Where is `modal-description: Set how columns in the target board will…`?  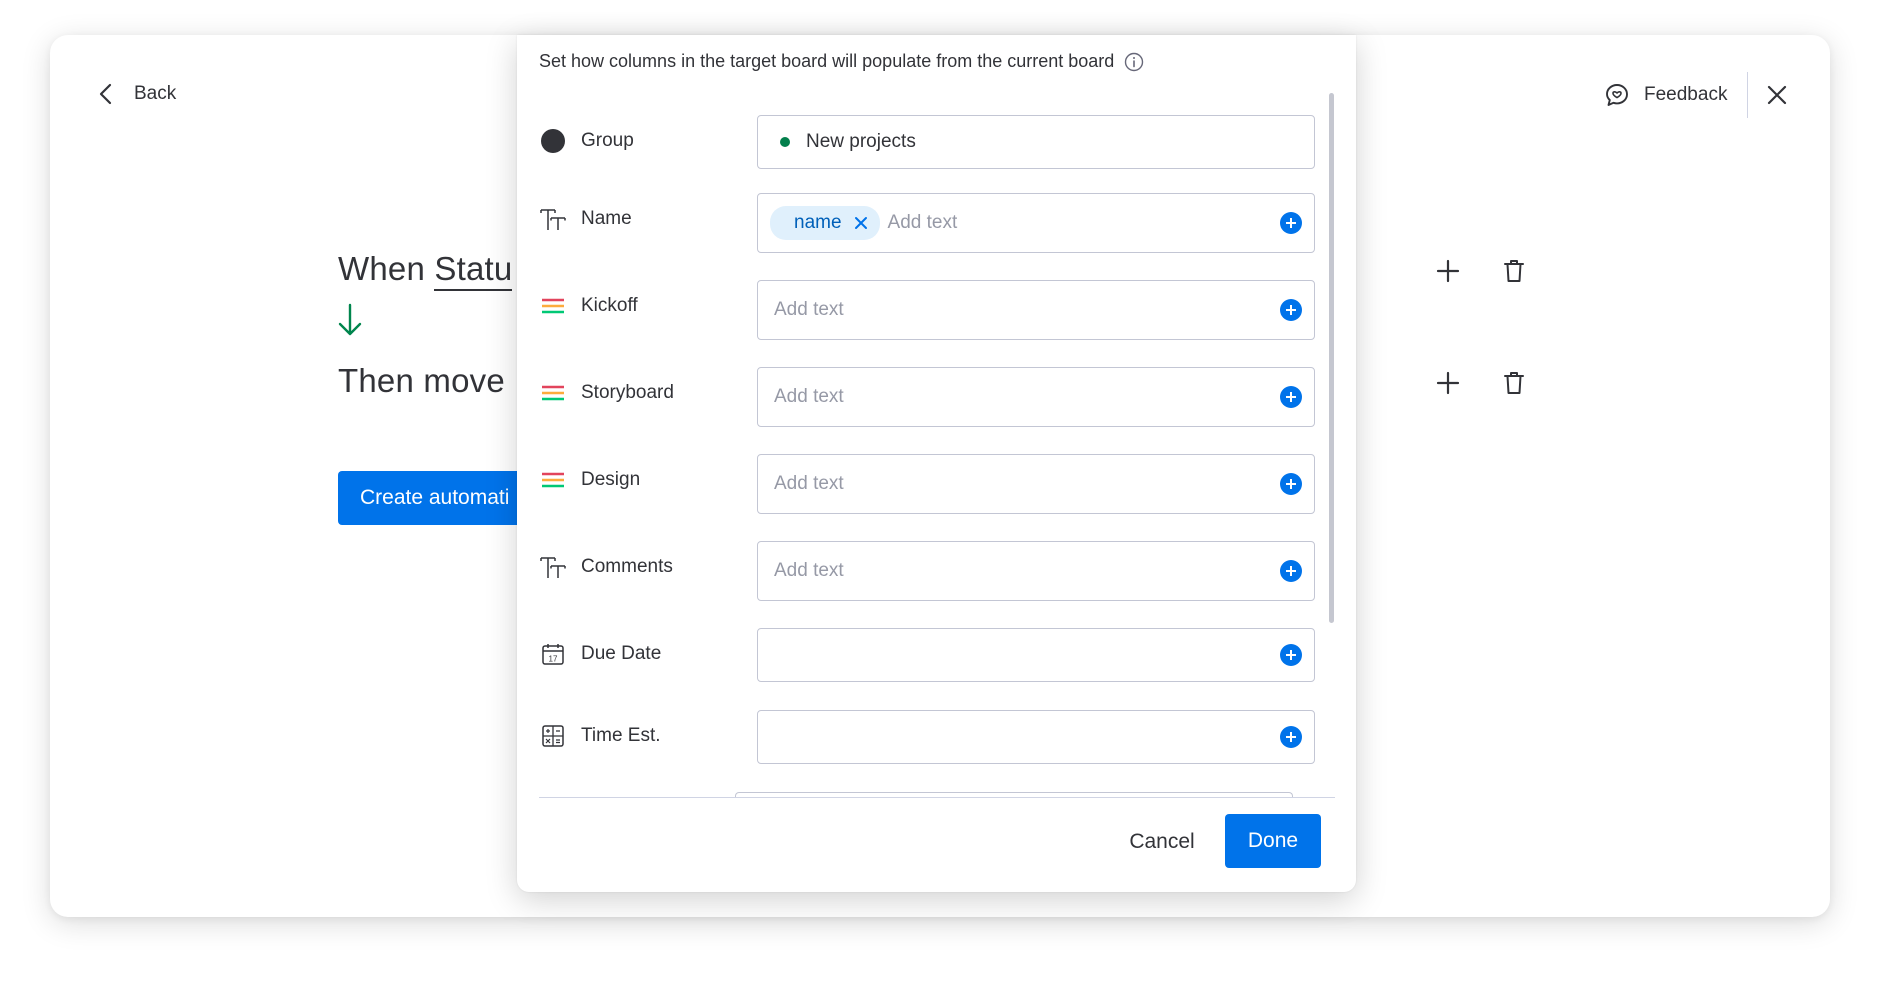
modal-description: Set how columns in the target board will… is located at coordinates (841, 61).